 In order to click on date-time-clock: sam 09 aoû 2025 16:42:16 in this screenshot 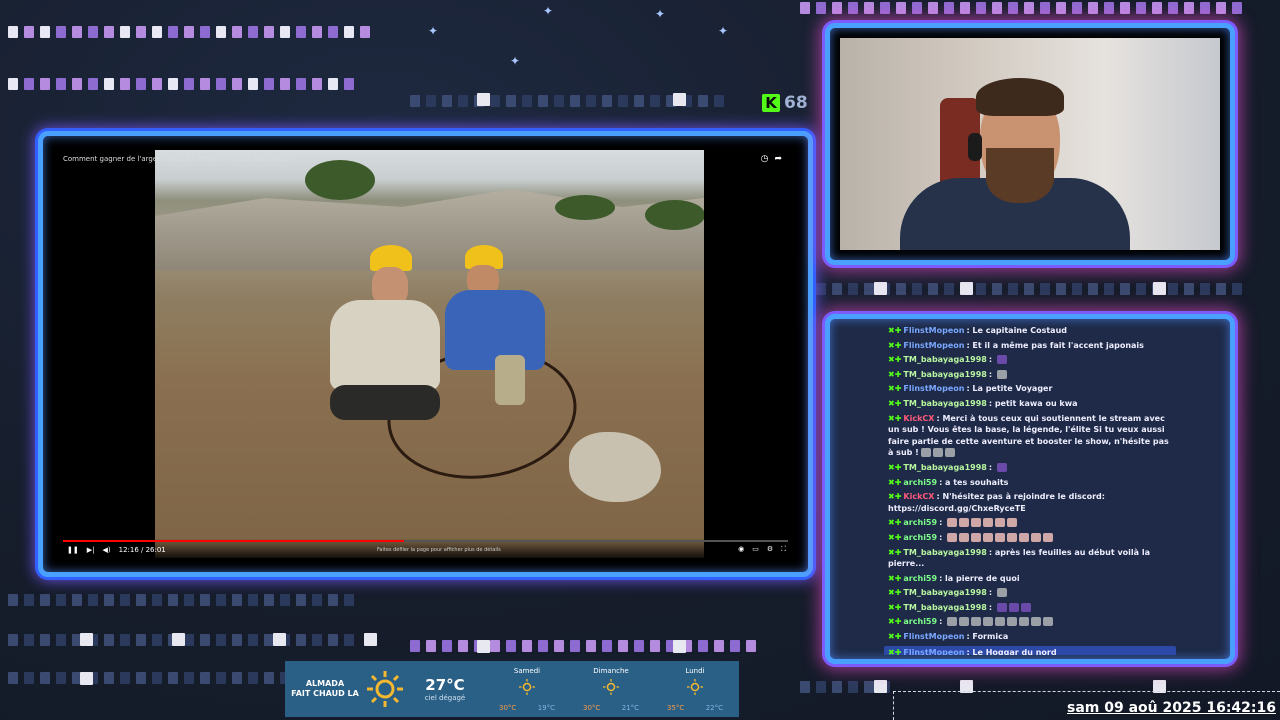, I will do `click(1171, 708)`.